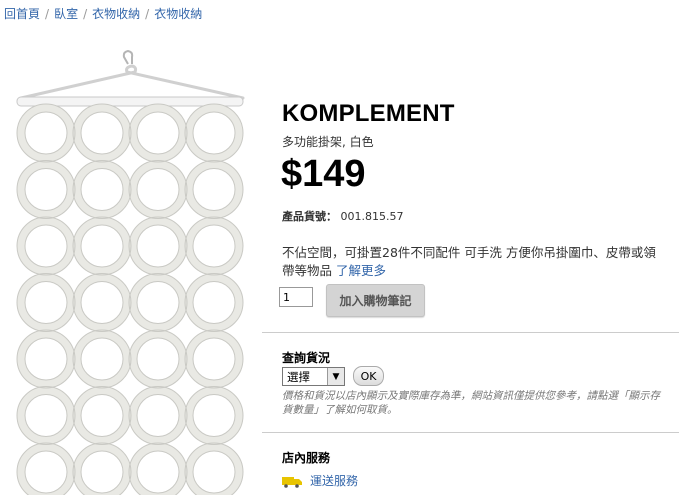 Image resolution: width=679 pixels, height=499 pixels. I want to click on store-services-title: 店內服務, so click(306, 458).